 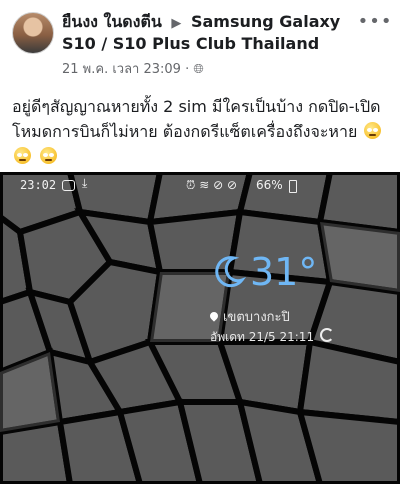 I want to click on avatar, so click(x=33, y=33).